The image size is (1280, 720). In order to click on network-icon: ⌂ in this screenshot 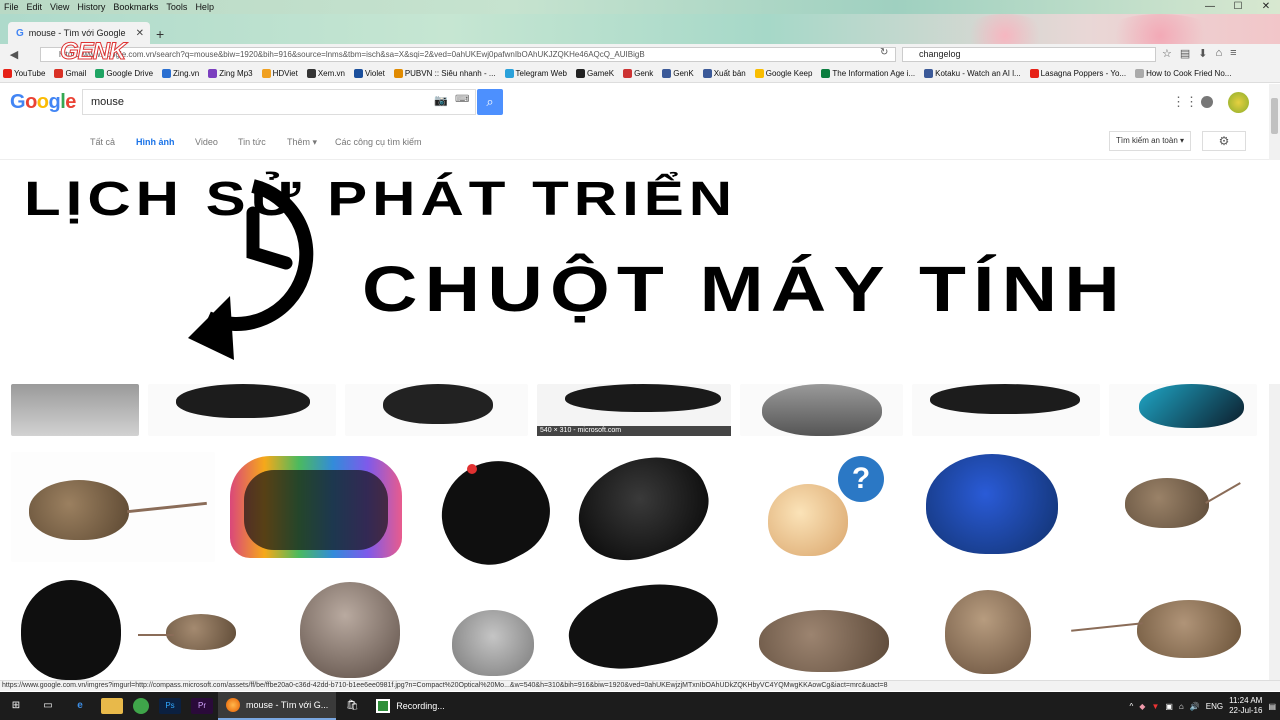, I will do `click(1181, 706)`.